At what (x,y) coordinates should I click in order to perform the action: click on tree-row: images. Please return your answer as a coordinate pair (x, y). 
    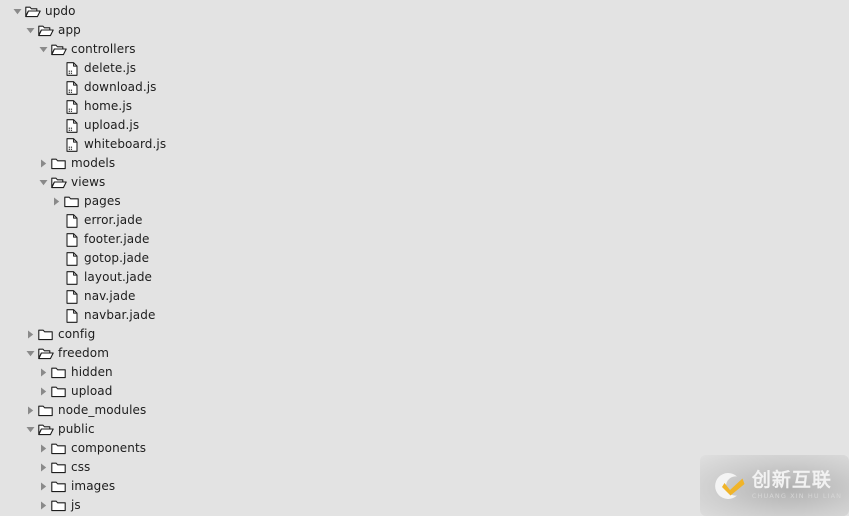
    Looking at the image, I should click on (424, 486).